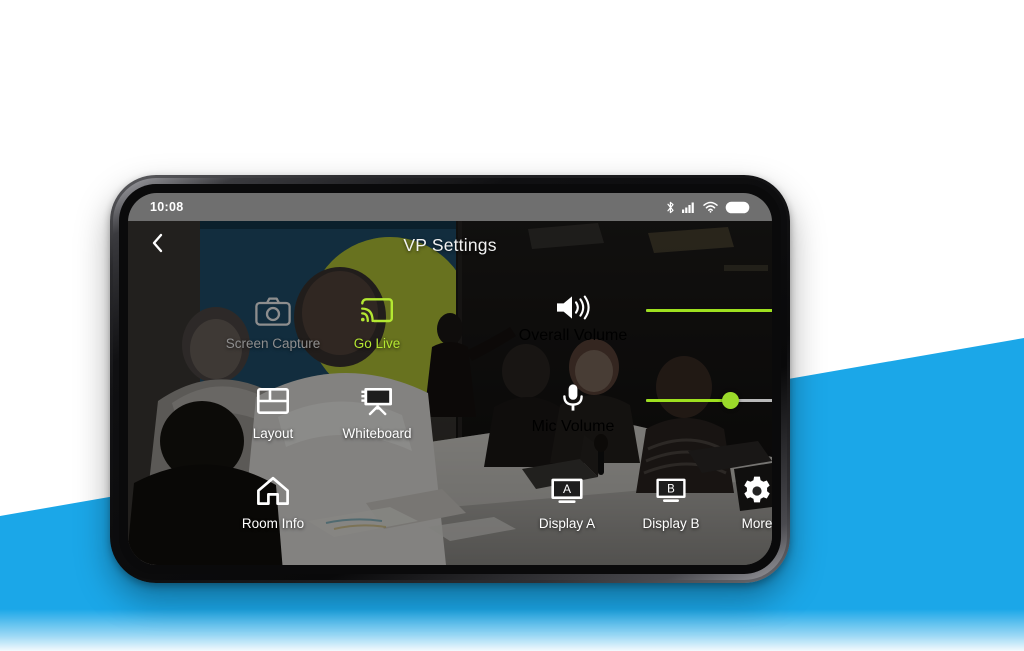 Image resolution: width=1024 pixels, height=651 pixels. What do you see at coordinates (377, 433) in the screenshot?
I see `tile-label: Whiteboard` at bounding box center [377, 433].